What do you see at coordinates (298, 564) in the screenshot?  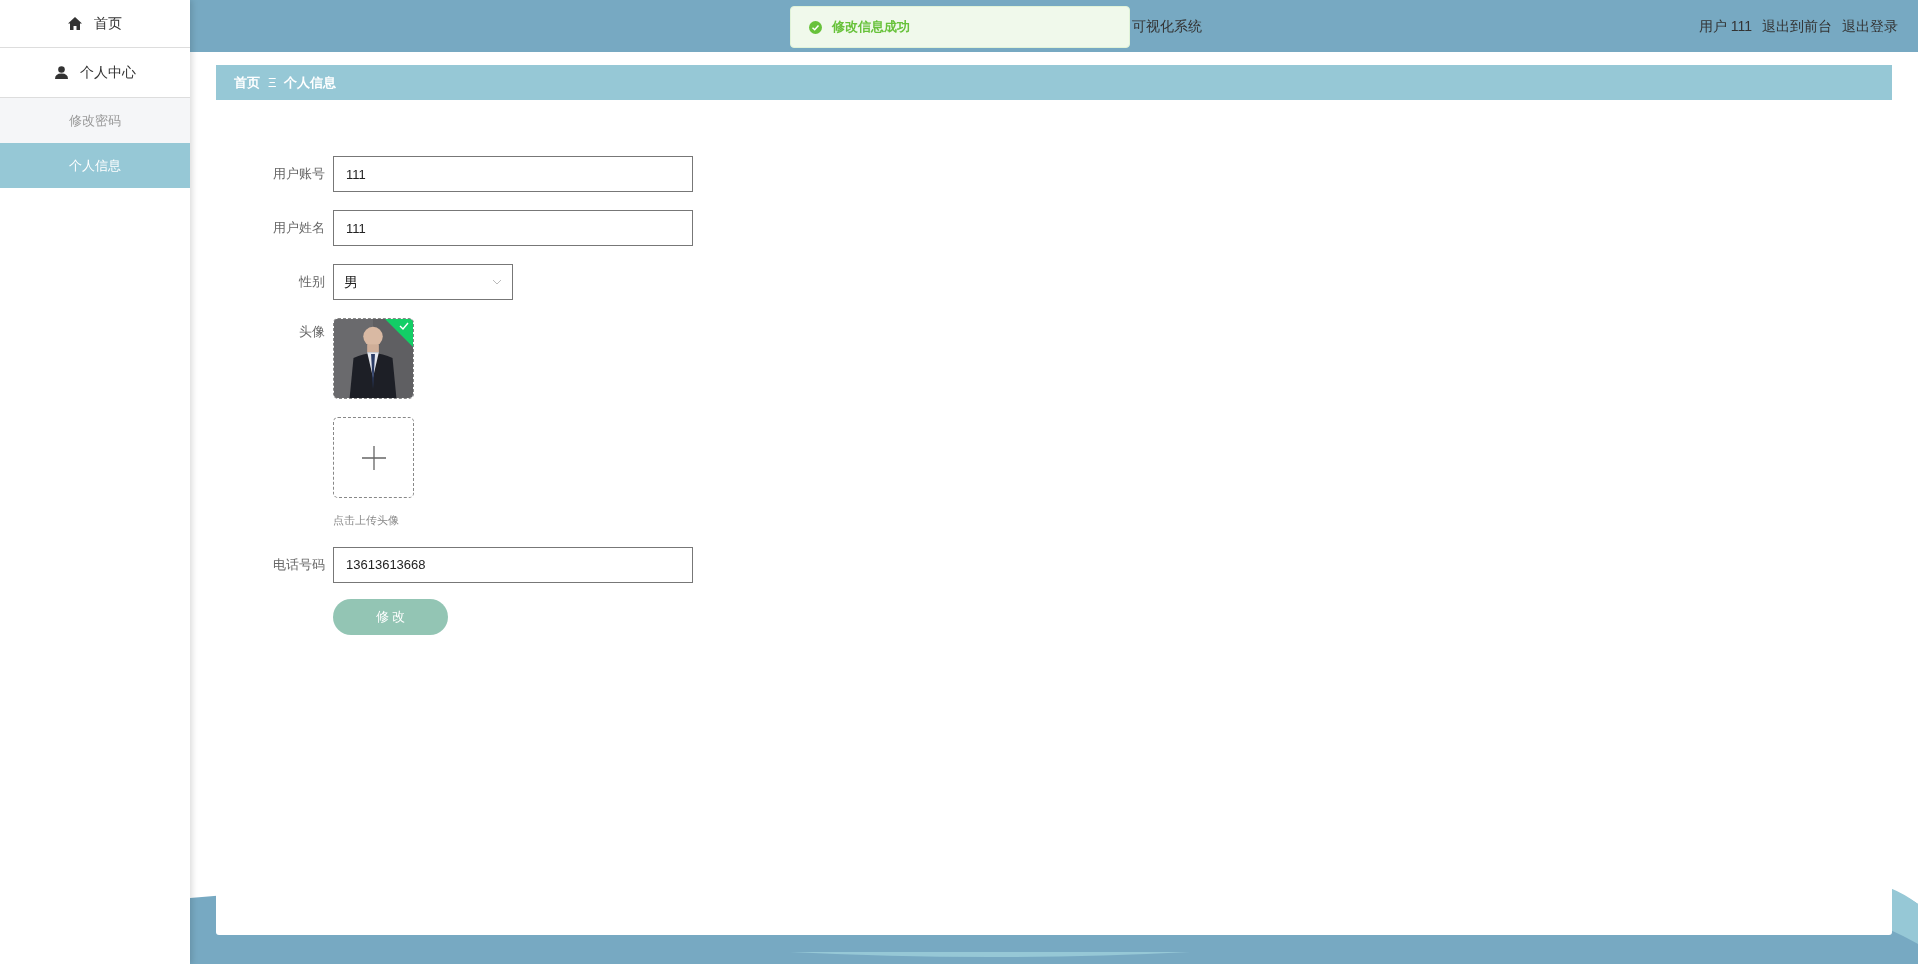 I see `field-label: 电话号码` at bounding box center [298, 564].